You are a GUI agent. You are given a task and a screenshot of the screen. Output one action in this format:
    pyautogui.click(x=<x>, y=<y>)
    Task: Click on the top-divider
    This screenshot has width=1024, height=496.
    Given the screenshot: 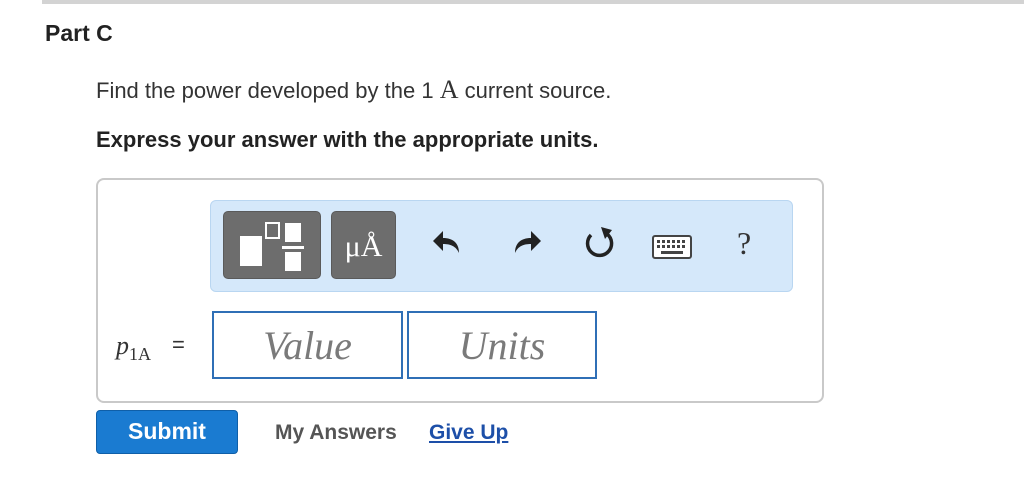 What is the action you would take?
    pyautogui.click(x=533, y=2)
    